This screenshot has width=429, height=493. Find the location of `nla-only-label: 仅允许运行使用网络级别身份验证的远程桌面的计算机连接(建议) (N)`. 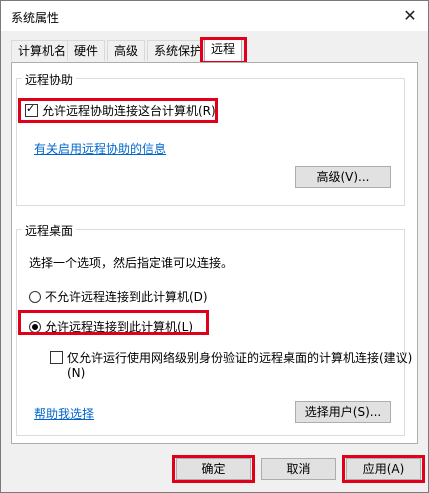

nla-only-label: 仅允许运行使用网络级别身份验证的远程桌面的计算机连接(建议) (N) is located at coordinates (239, 364).